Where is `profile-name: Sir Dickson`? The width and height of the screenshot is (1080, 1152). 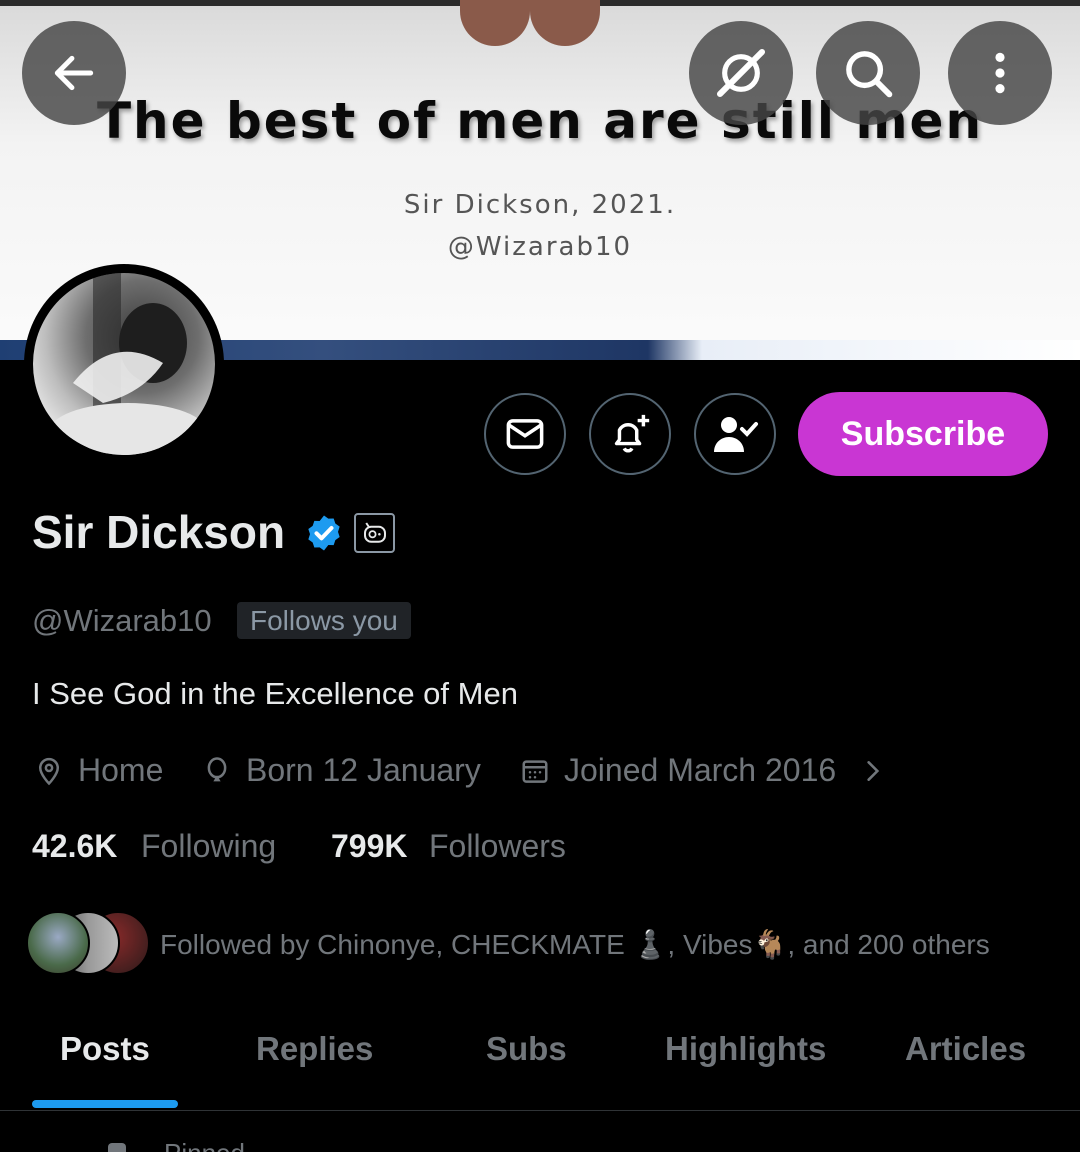 profile-name: Sir Dickson is located at coordinates (159, 532).